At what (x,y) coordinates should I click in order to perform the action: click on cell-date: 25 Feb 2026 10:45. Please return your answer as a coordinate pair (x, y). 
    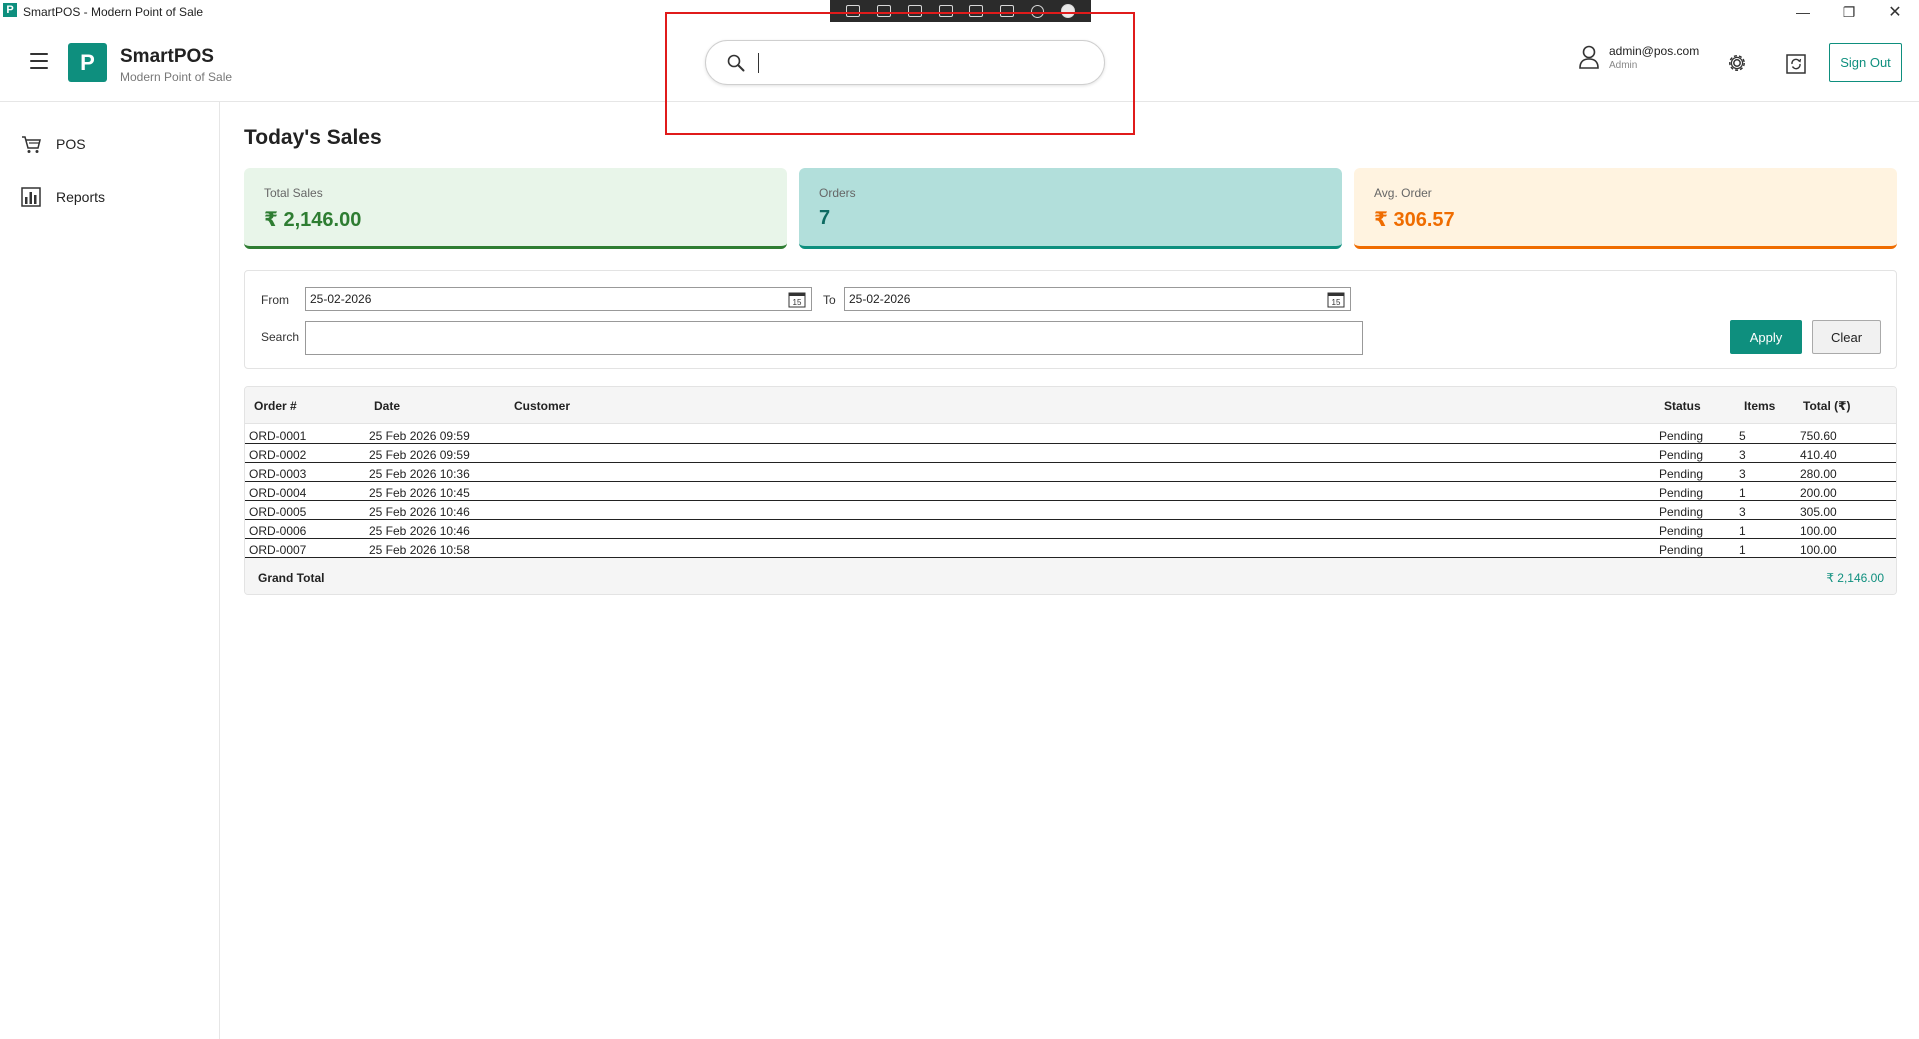
    Looking at the image, I should click on (419, 493).